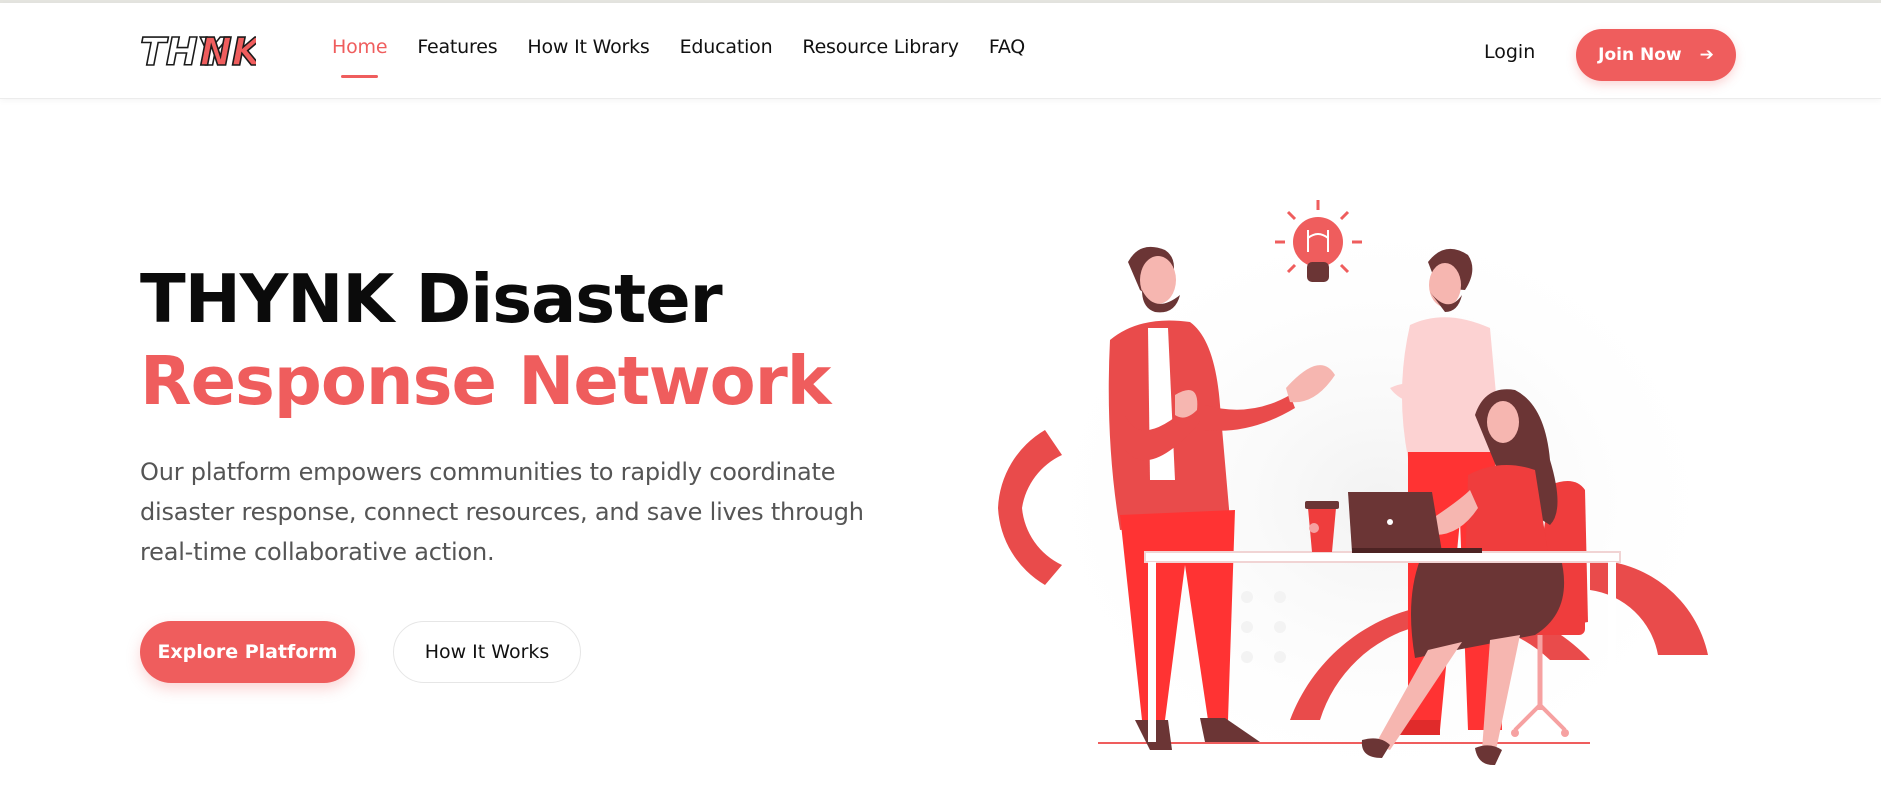 The image size is (1881, 808). What do you see at coordinates (485, 340) in the screenshot?
I see `hero-title: THYNK Disaster Response Network` at bounding box center [485, 340].